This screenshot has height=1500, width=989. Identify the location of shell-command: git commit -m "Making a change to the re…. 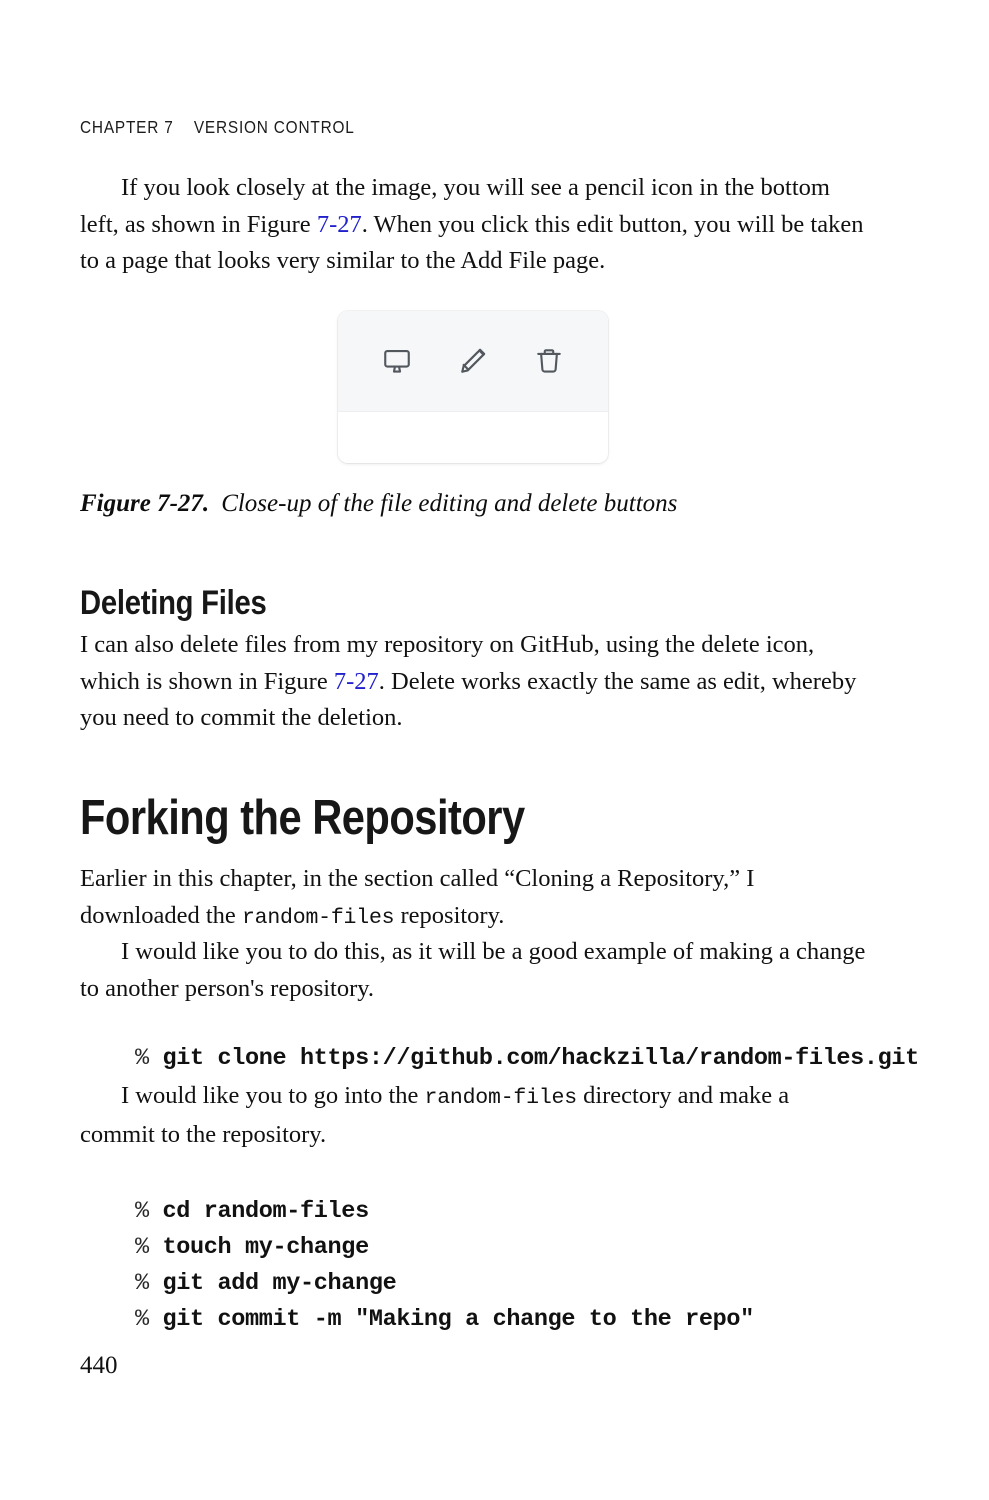
(458, 1319).